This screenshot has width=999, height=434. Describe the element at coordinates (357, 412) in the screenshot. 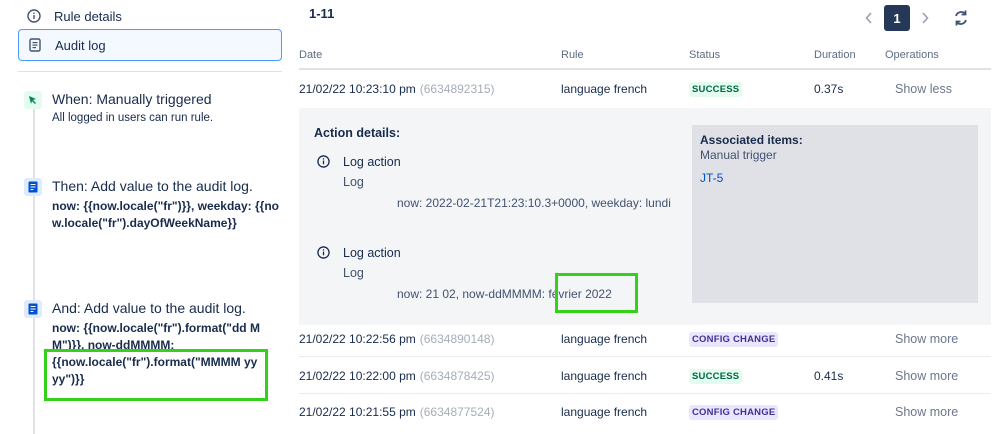

I see `row-date: 21/02/22 10:21:55 pm` at that location.